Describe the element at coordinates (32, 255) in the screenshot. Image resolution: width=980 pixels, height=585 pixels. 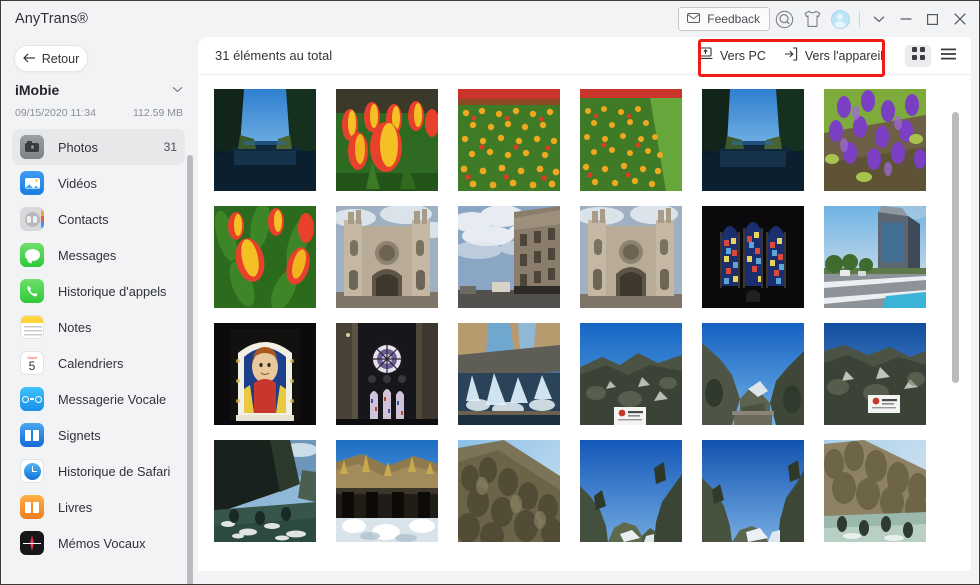
I see `messages-icon` at that location.